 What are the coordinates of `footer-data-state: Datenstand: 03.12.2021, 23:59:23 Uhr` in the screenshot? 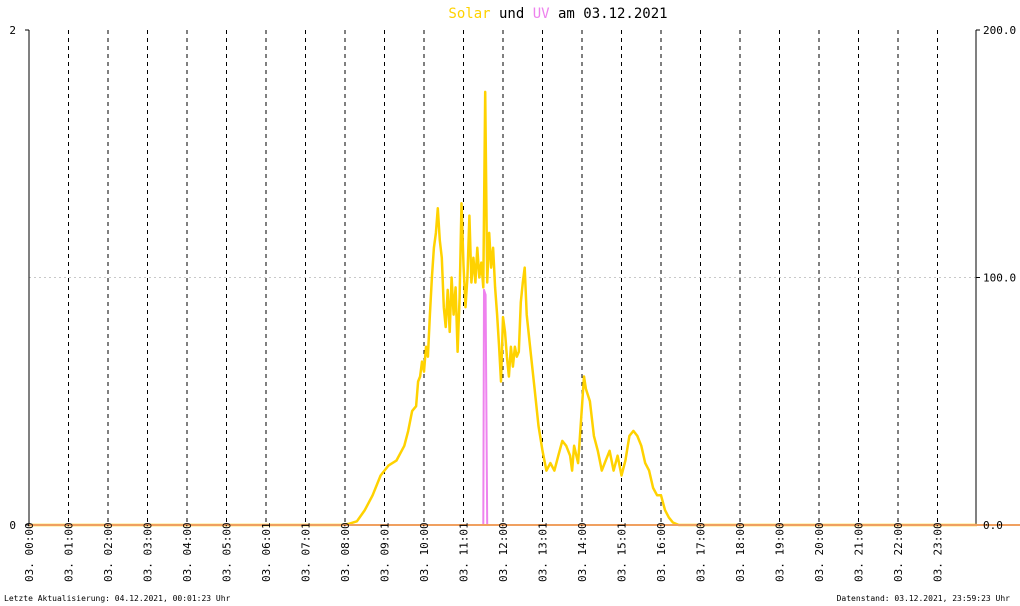 It's located at (924, 598).